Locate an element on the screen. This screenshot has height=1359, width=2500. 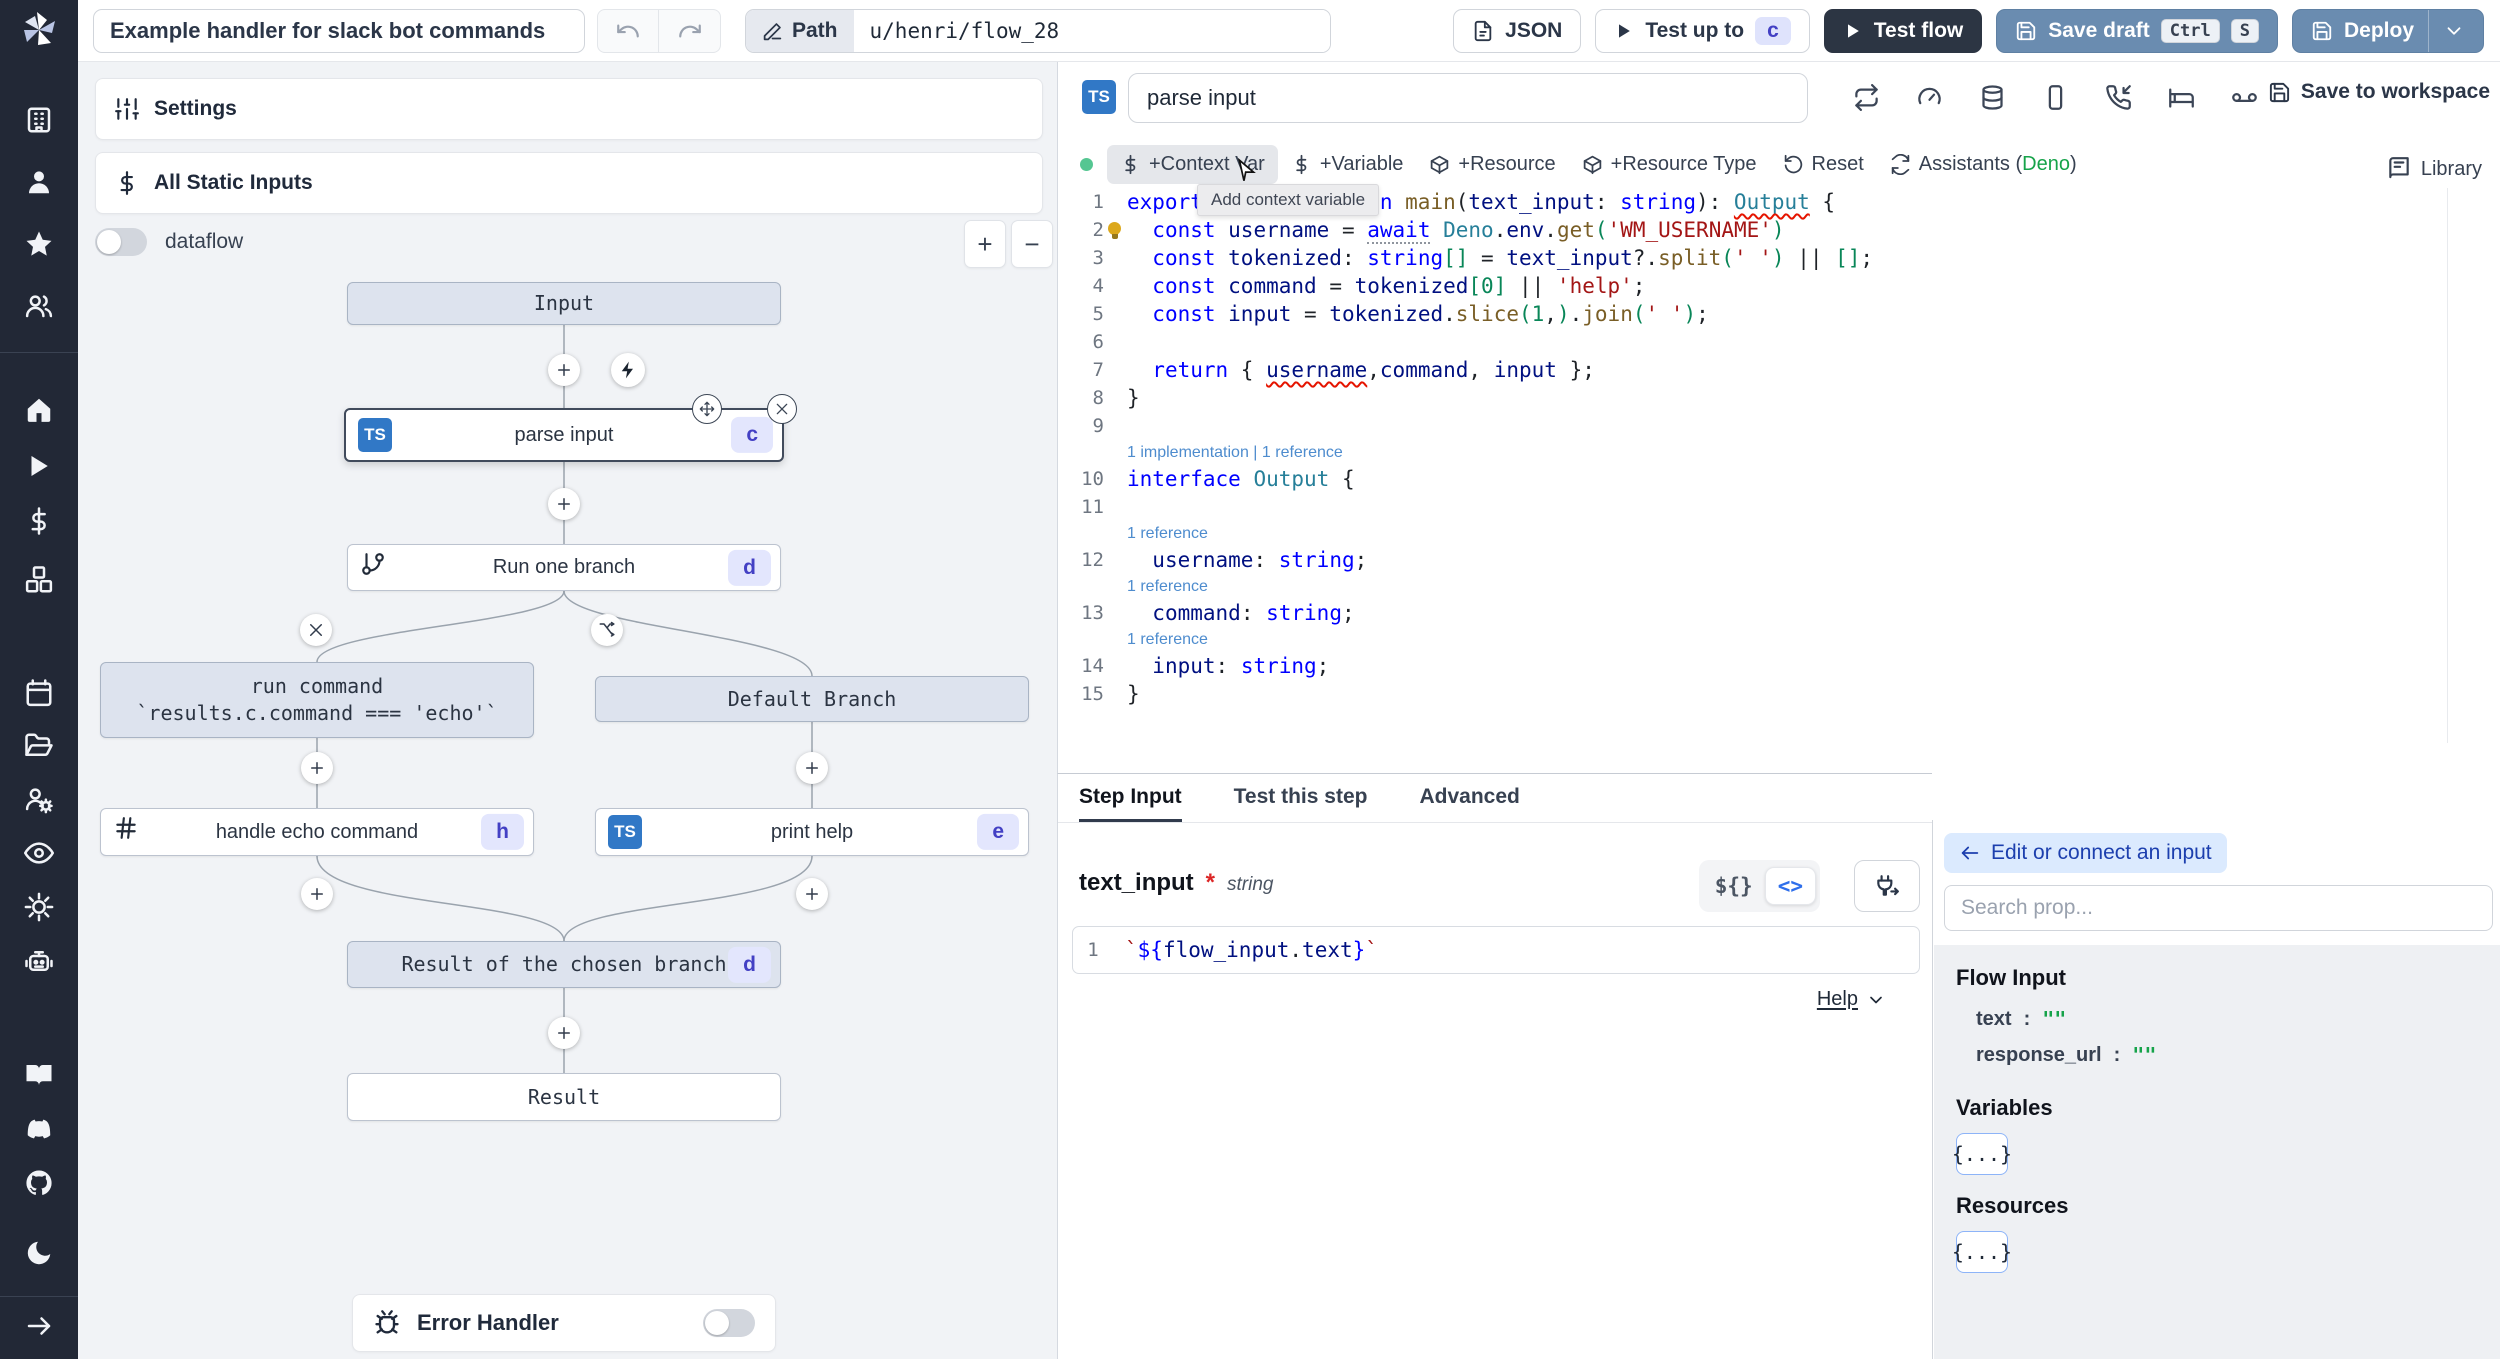
test-flow-button: Test flow is located at coordinates (1903, 31).